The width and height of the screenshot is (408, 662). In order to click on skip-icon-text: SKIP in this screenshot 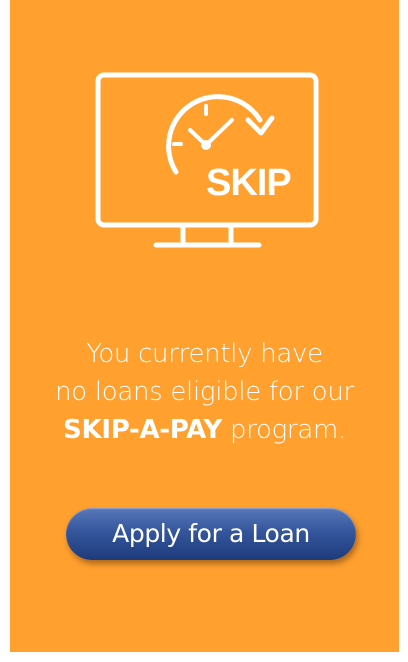, I will do `click(248, 183)`.